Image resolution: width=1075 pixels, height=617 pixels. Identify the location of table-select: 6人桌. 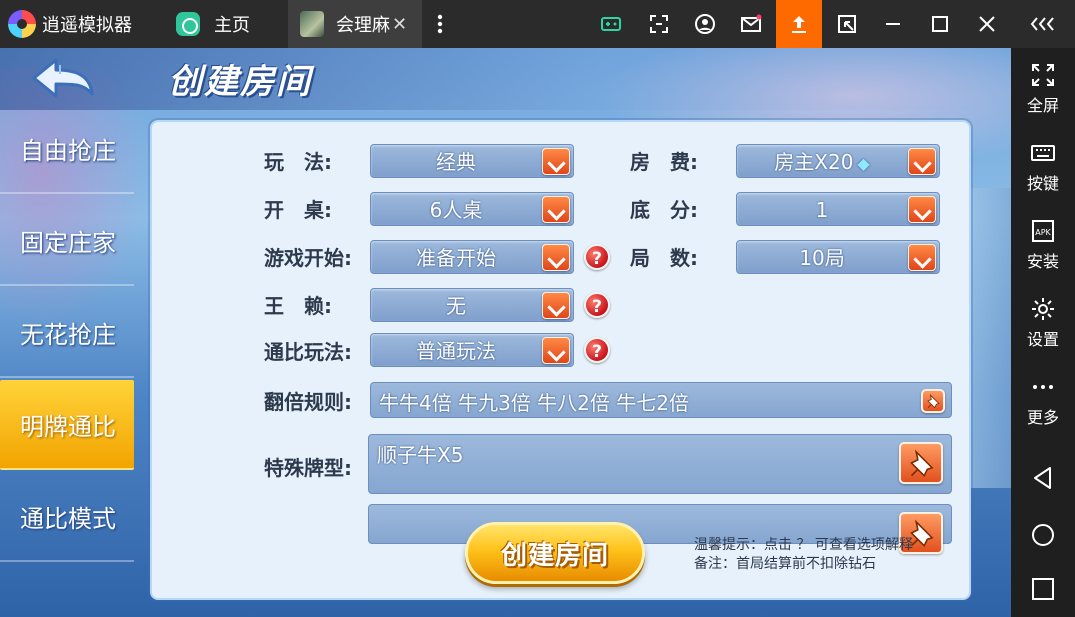
(472, 209).